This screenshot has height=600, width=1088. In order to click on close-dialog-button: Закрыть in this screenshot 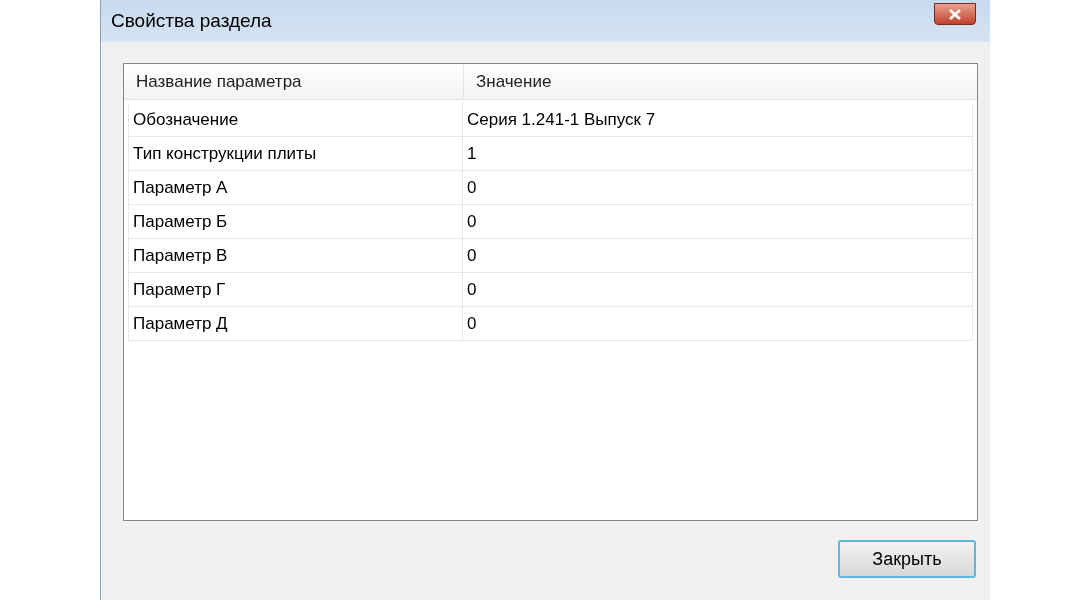, I will do `click(907, 559)`.